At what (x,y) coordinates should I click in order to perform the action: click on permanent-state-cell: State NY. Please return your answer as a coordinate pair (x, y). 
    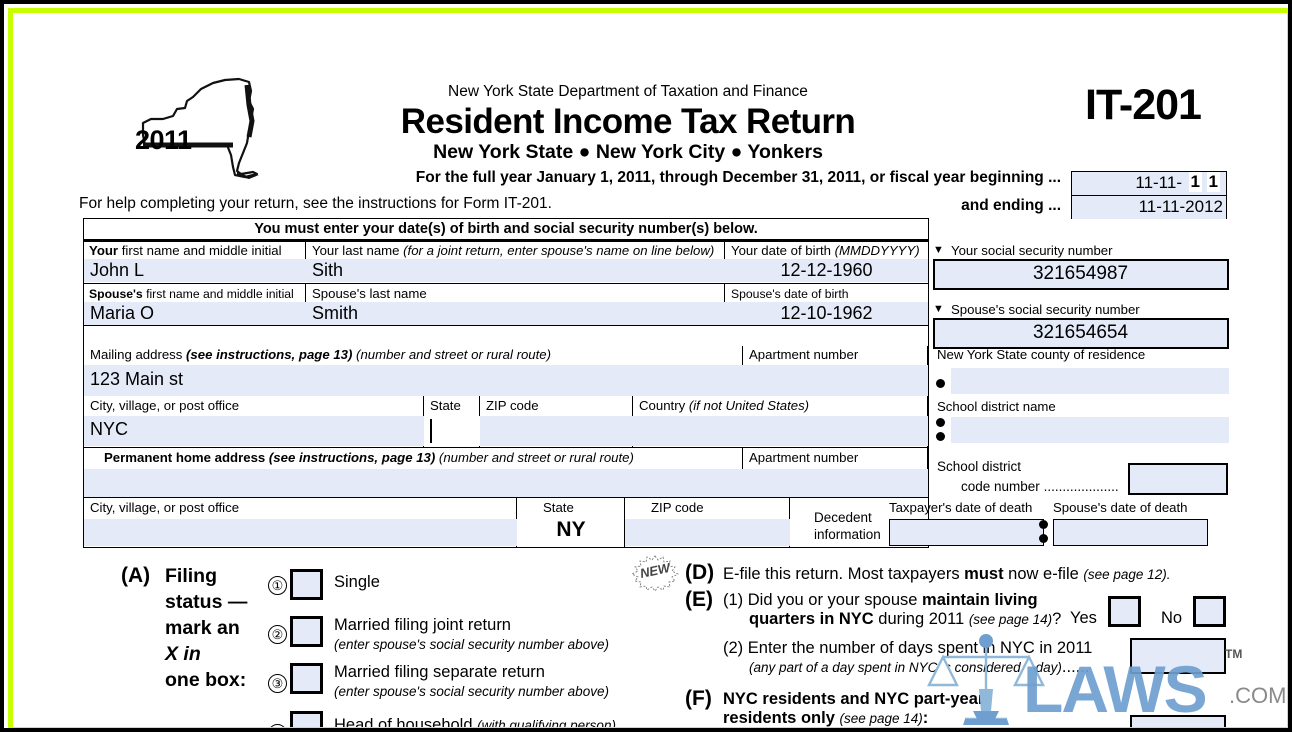
    Looking at the image, I should click on (571, 522).